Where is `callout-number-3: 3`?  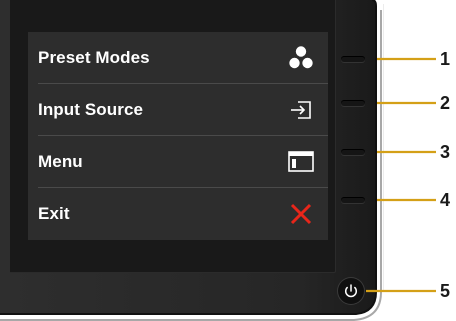
callout-number-3: 3 is located at coordinates (445, 152).